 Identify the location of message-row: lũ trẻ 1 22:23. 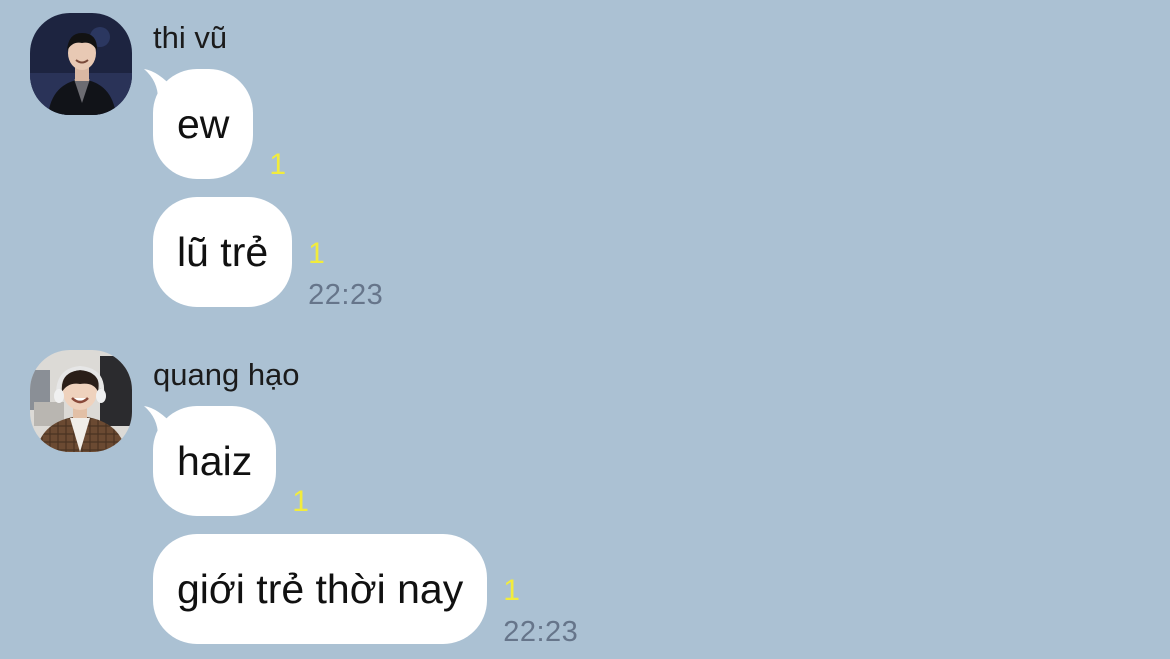
(285, 254).